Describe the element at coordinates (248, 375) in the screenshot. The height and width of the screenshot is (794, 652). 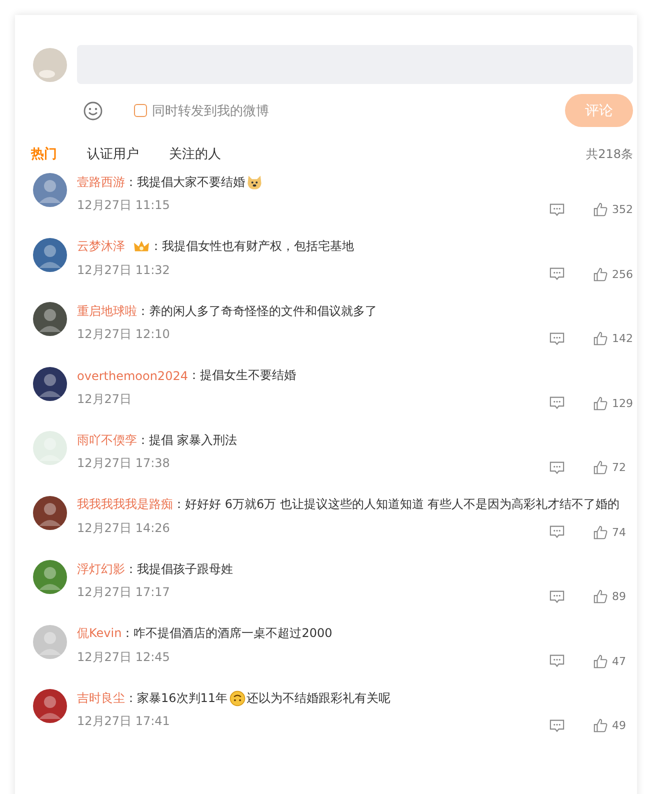
I see `comment-text: 提倡女生不要结婚` at that location.